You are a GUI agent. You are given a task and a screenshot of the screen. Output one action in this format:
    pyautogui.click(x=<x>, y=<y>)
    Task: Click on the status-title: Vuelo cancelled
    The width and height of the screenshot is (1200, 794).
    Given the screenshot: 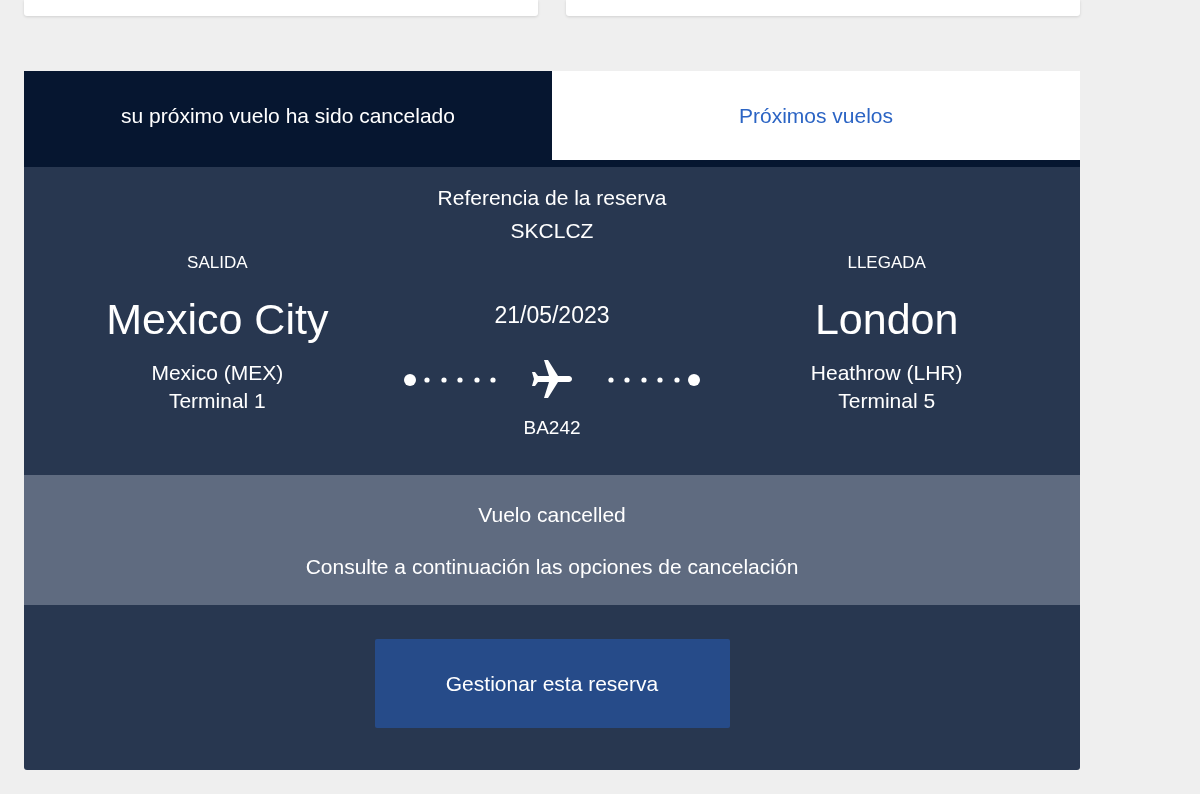 What is the action you would take?
    pyautogui.click(x=552, y=515)
    